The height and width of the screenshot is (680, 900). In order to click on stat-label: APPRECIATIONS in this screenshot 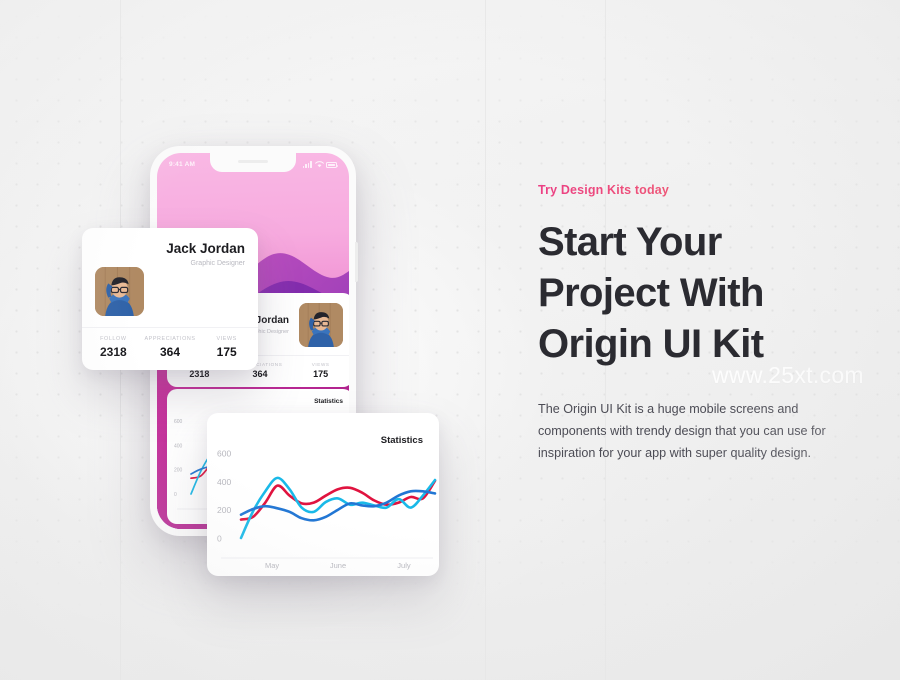, I will do `click(170, 338)`.